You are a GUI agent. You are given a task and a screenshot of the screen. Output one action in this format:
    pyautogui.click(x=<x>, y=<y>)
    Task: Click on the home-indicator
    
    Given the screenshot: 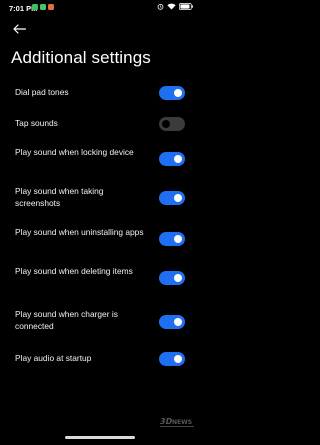 What is the action you would take?
    pyautogui.click(x=100, y=437)
    